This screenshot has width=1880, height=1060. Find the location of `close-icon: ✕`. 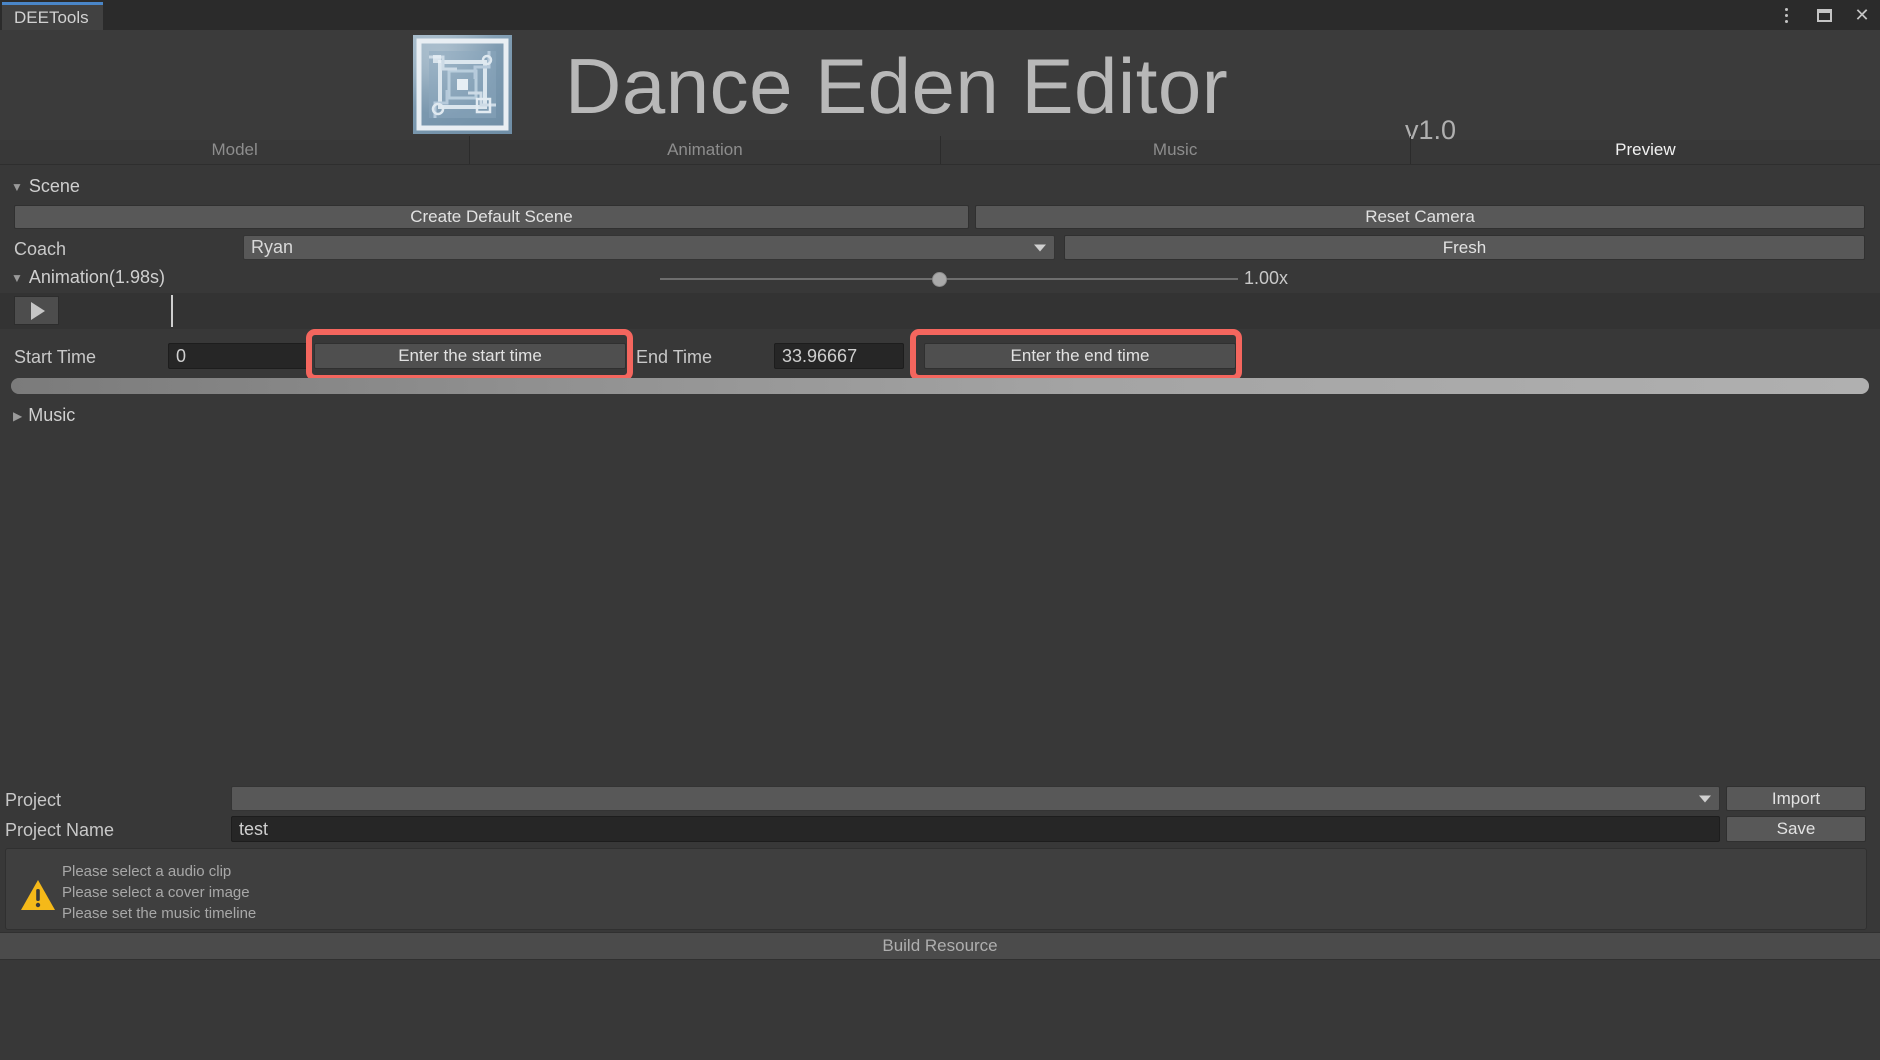

close-icon: ✕ is located at coordinates (1862, 15).